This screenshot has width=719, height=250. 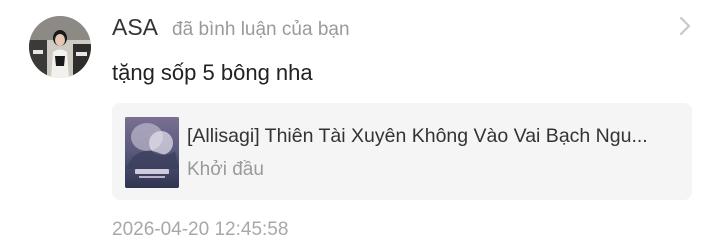 I want to click on book-cover-image, so click(x=152, y=152).